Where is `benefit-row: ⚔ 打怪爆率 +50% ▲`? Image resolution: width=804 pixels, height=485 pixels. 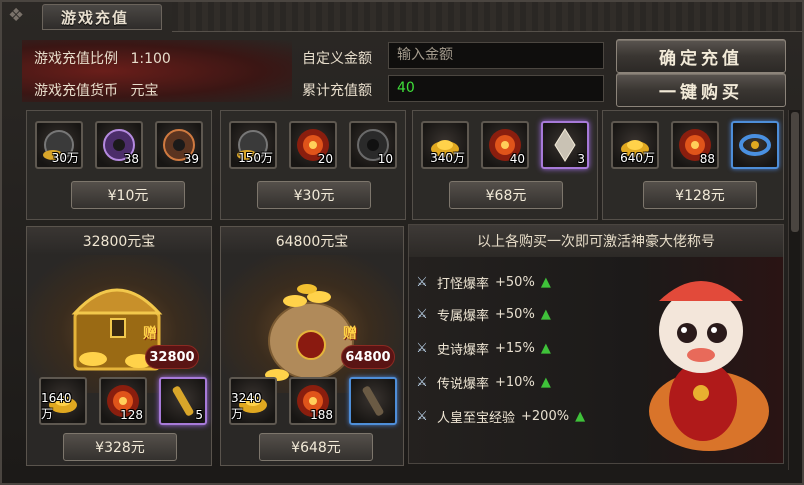 benefit-row: ⚔ 打怪爆率 +50% ▲ is located at coordinates (523, 282).